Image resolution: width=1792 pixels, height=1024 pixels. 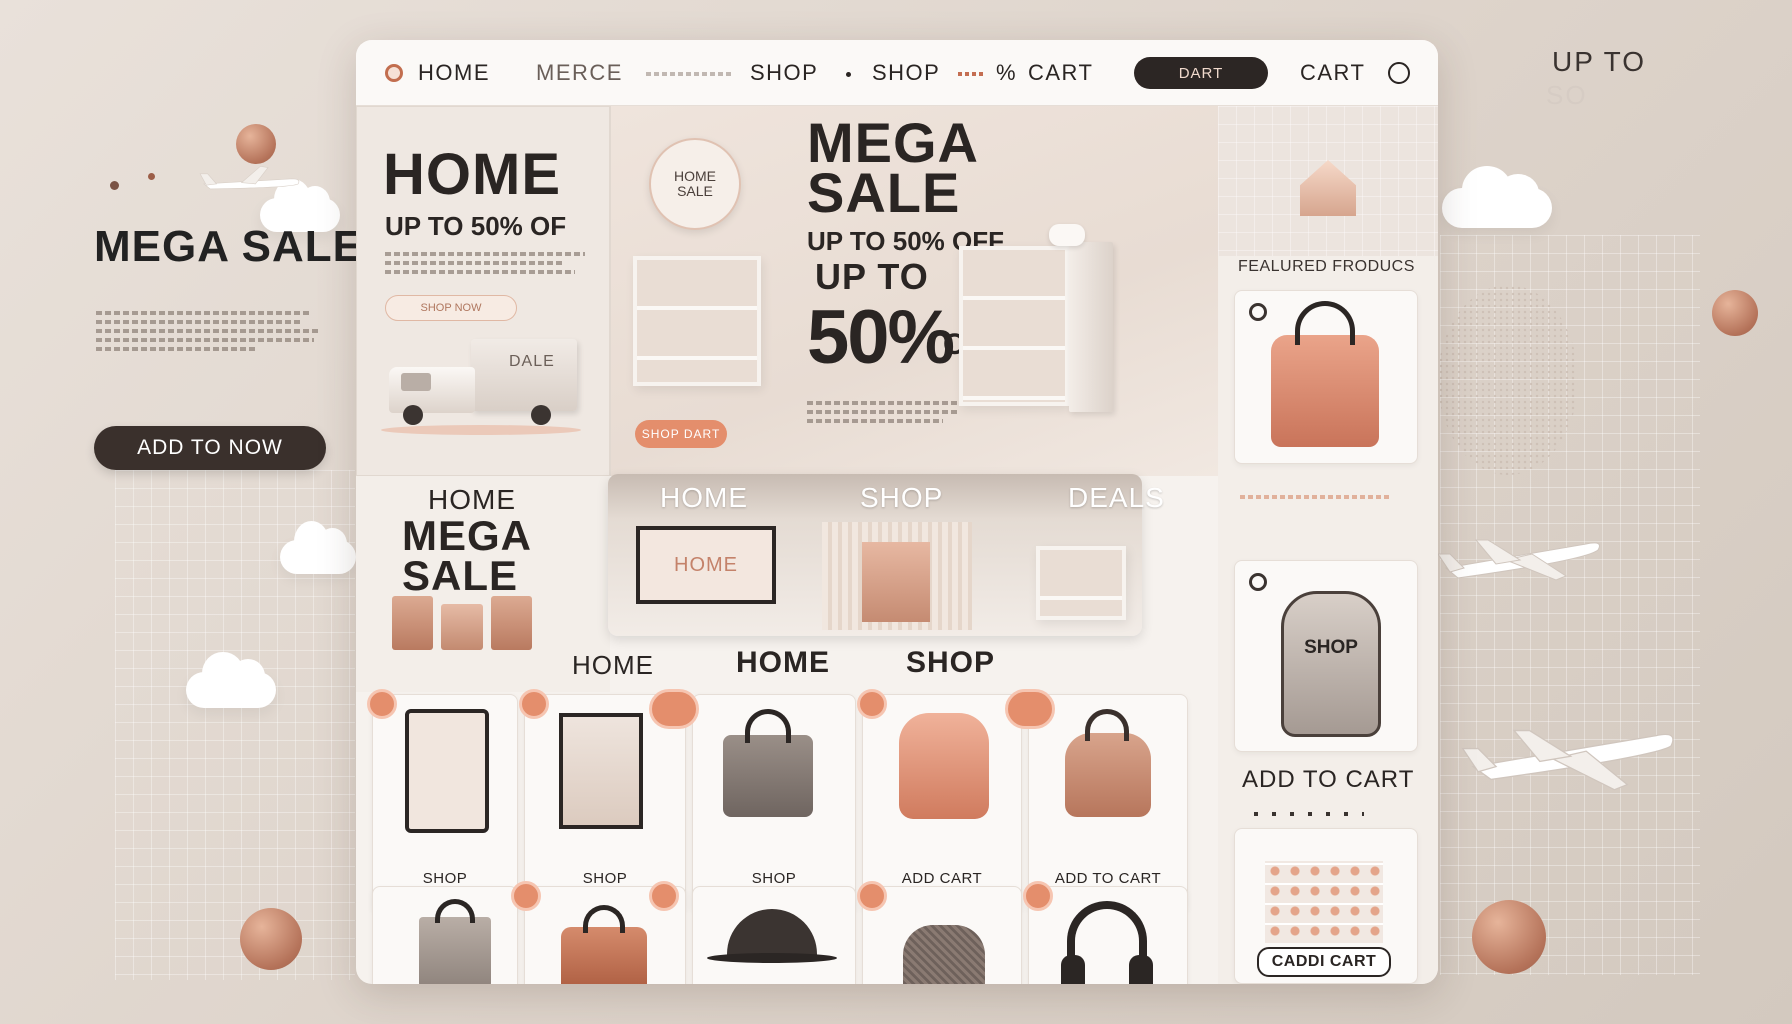 I want to click on shop-dart-button: SHOP DART, so click(x=681, y=434).